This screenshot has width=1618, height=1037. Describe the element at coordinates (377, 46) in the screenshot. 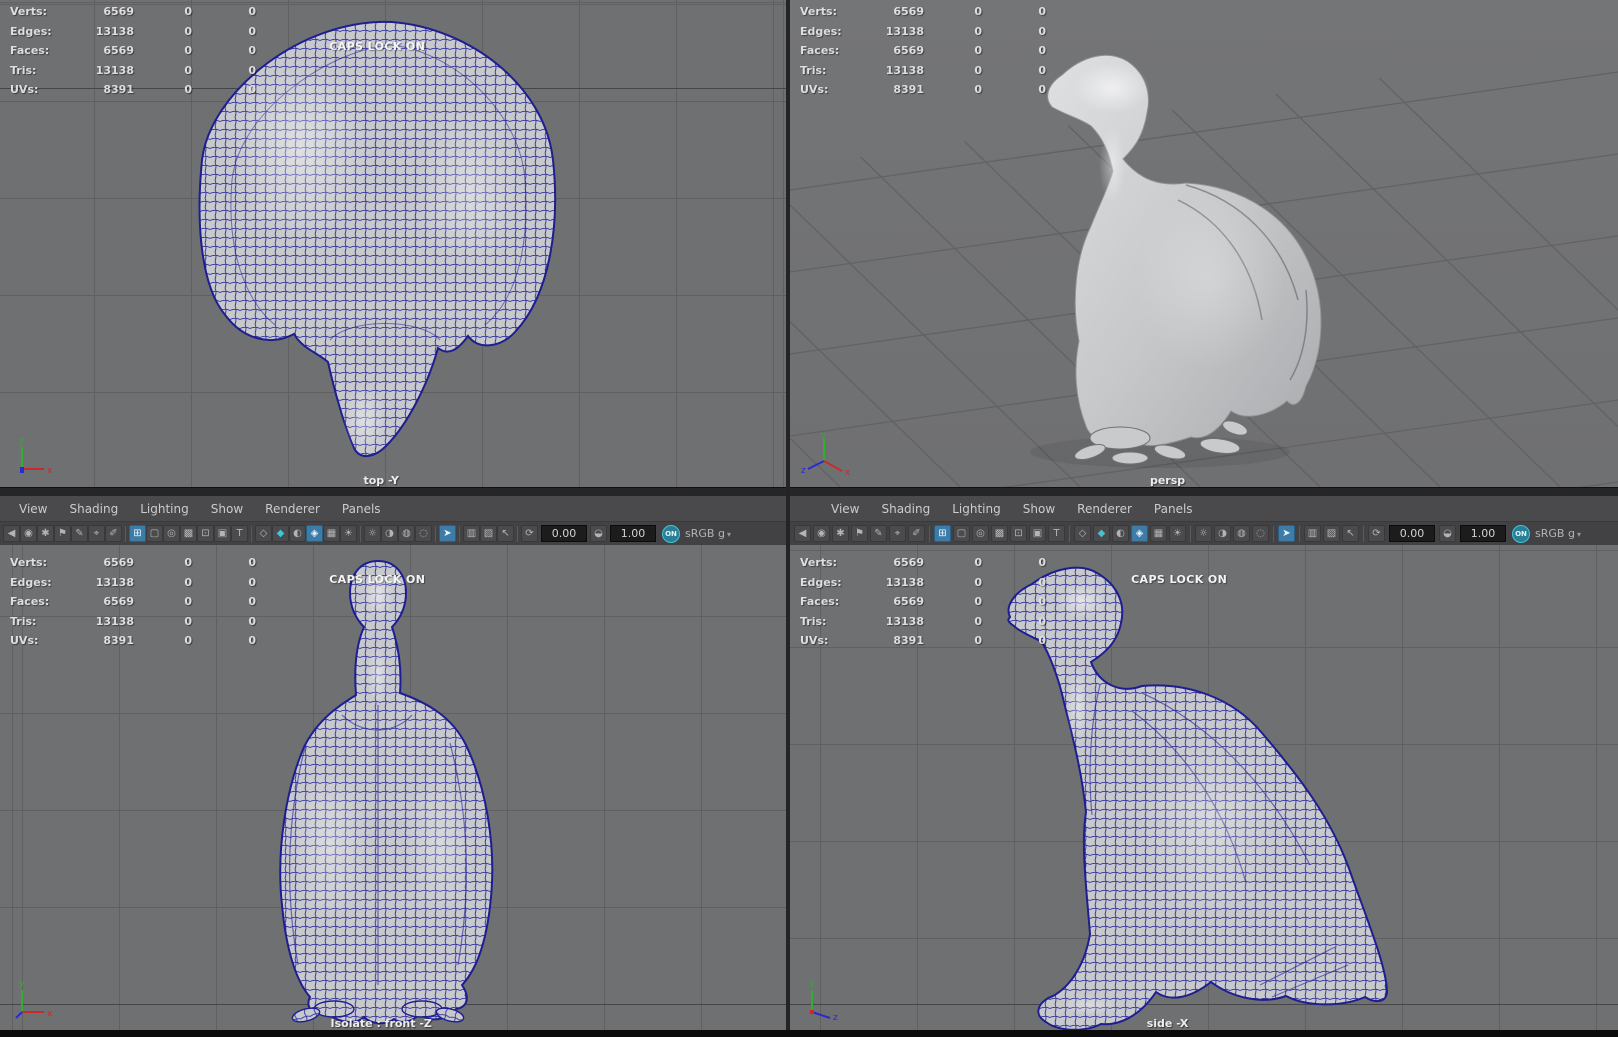

I see `caps-lock-warning: CAPS LOCK ON` at that location.